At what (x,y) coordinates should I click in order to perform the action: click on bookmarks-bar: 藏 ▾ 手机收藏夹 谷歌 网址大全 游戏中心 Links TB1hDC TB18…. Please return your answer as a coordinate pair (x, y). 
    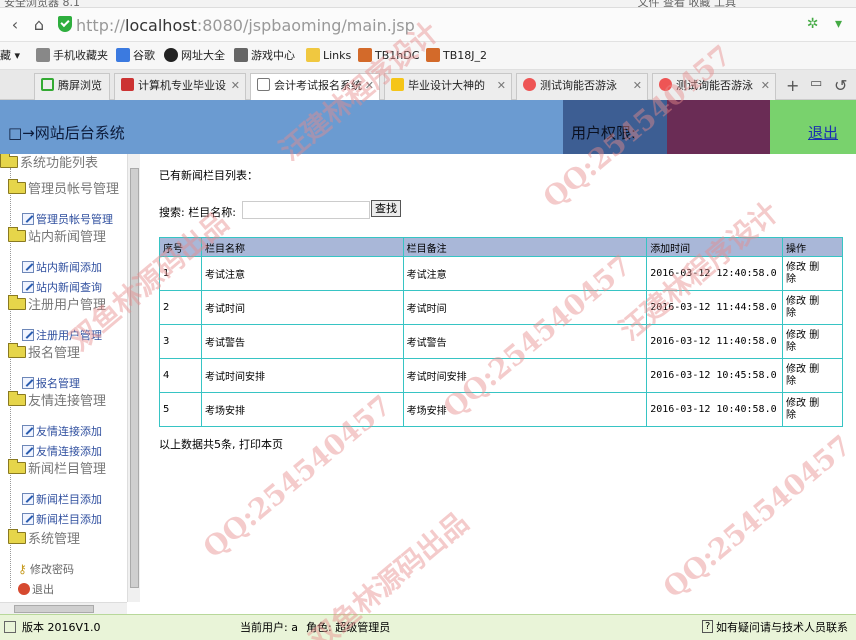
    Looking at the image, I should click on (428, 56).